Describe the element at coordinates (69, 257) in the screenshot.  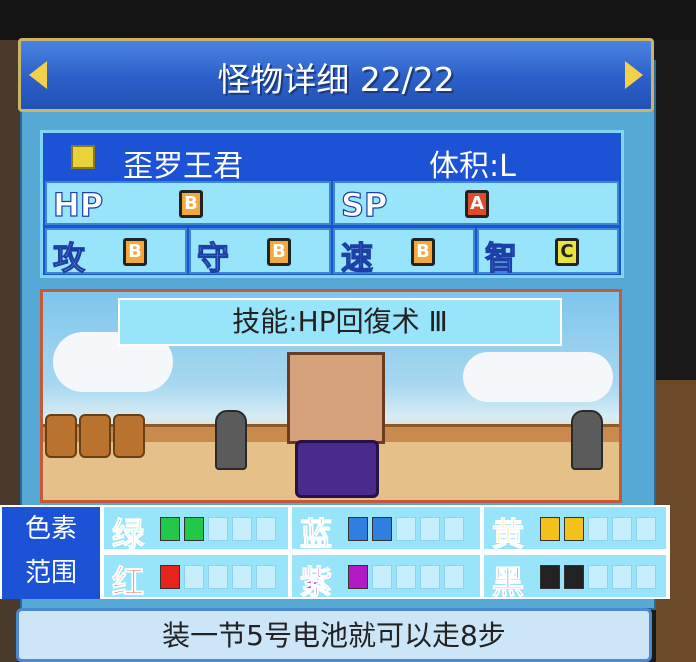
I see `stat-label: 攻` at that location.